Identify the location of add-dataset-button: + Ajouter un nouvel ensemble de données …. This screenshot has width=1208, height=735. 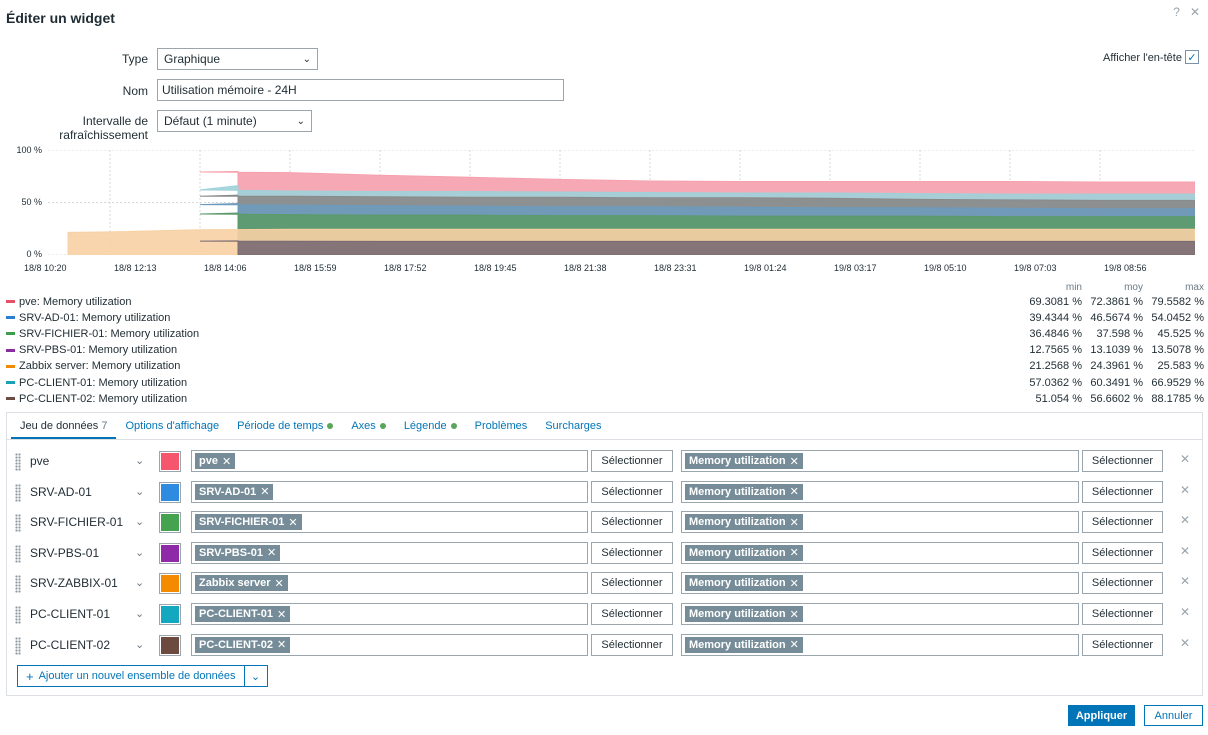
(142, 676).